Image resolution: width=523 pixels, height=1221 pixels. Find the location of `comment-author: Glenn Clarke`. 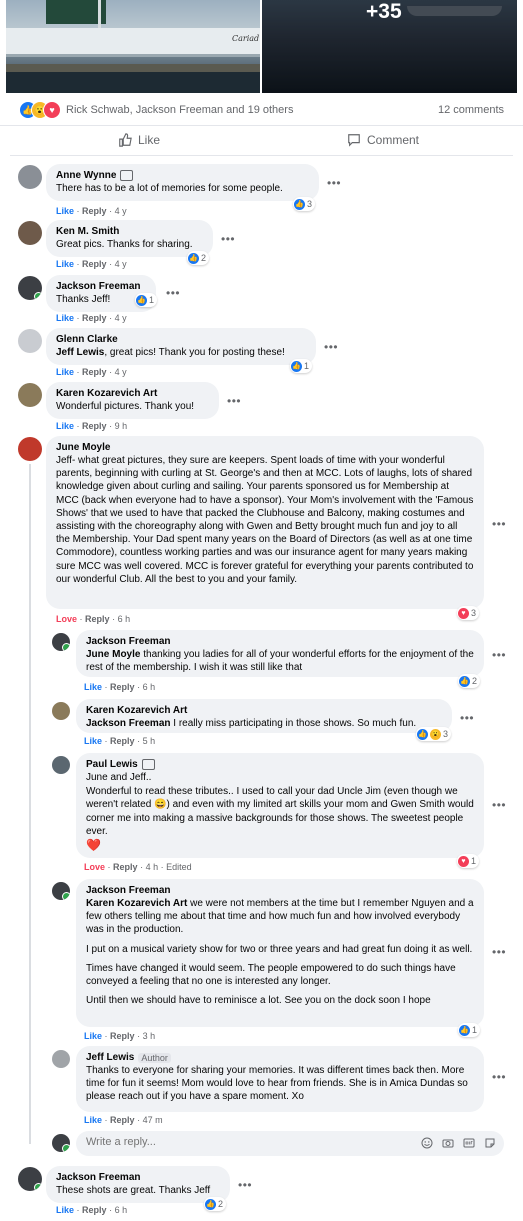

comment-author: Glenn Clarke is located at coordinates (87, 339).